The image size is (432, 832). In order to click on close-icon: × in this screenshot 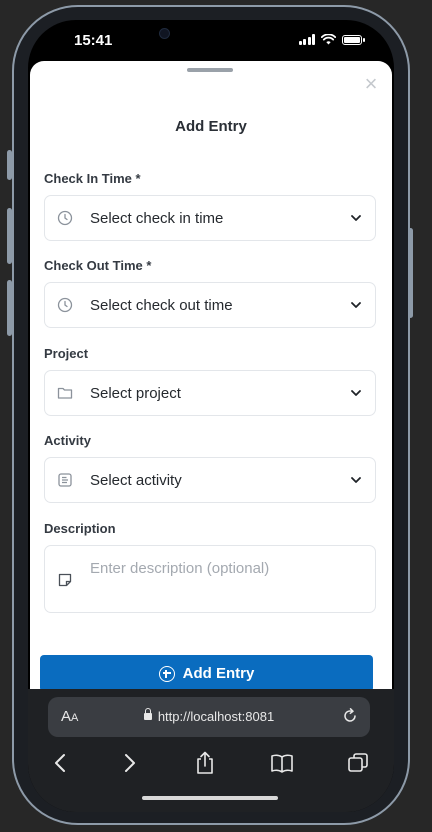, I will do `click(371, 84)`.